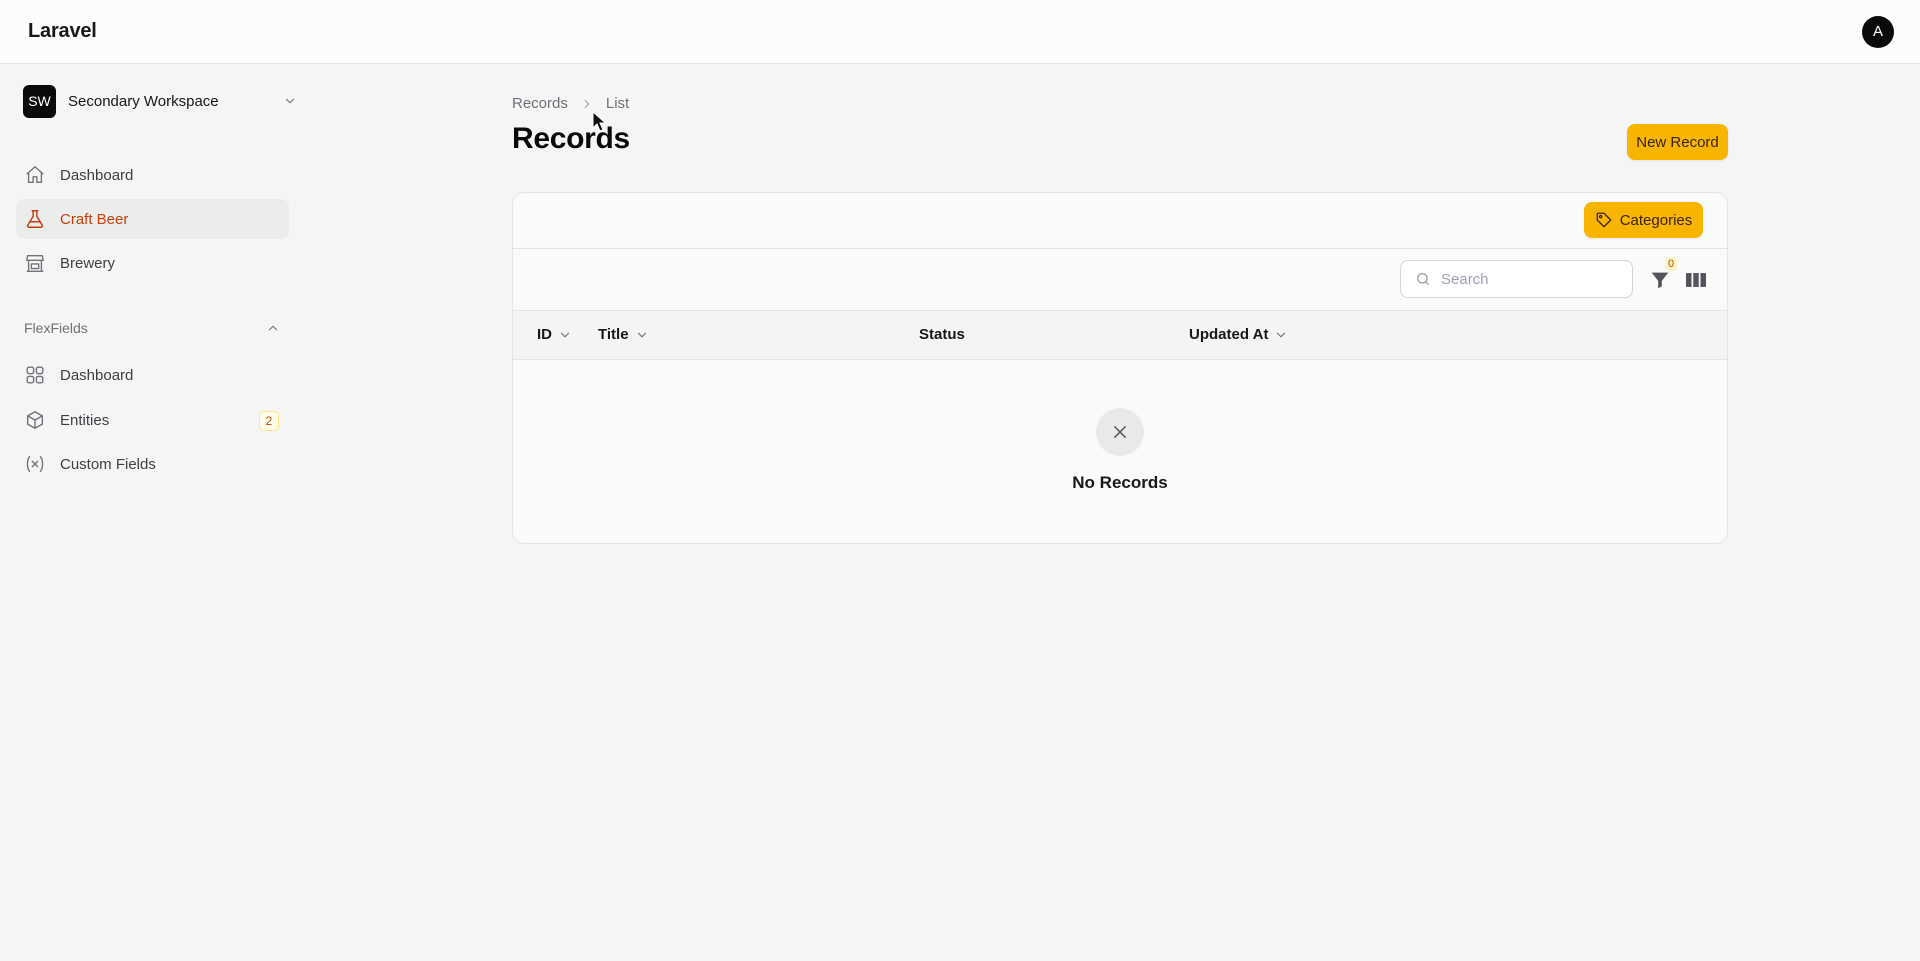 The width and height of the screenshot is (1920, 961). I want to click on sidebar-item-brewery: Brewery, so click(152, 263).